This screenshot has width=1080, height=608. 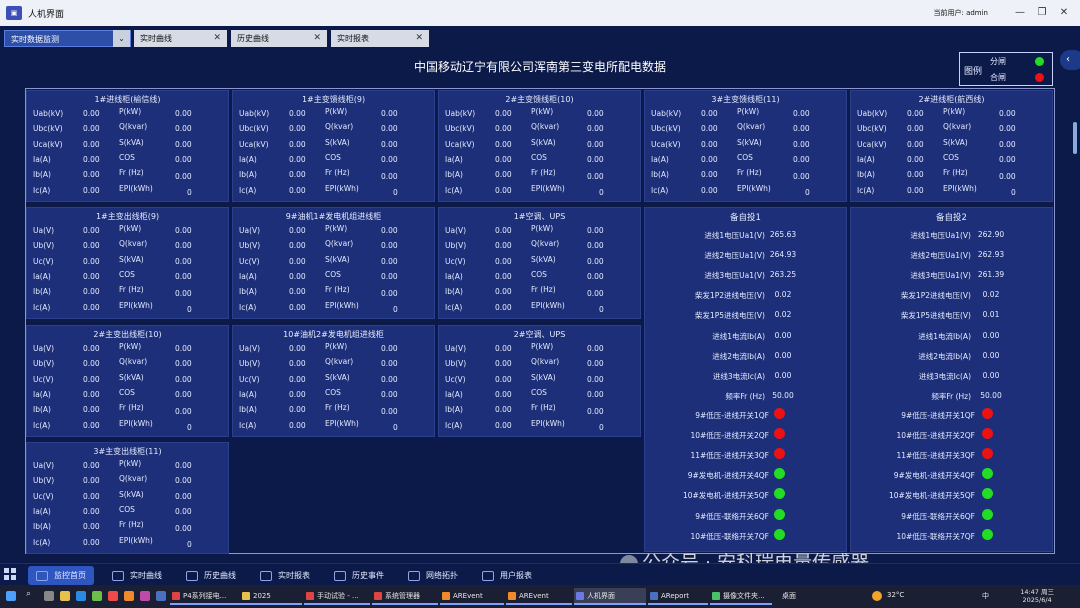 I want to click on tab-realtime-curve: 实时曲线 ✕, so click(x=180, y=38).